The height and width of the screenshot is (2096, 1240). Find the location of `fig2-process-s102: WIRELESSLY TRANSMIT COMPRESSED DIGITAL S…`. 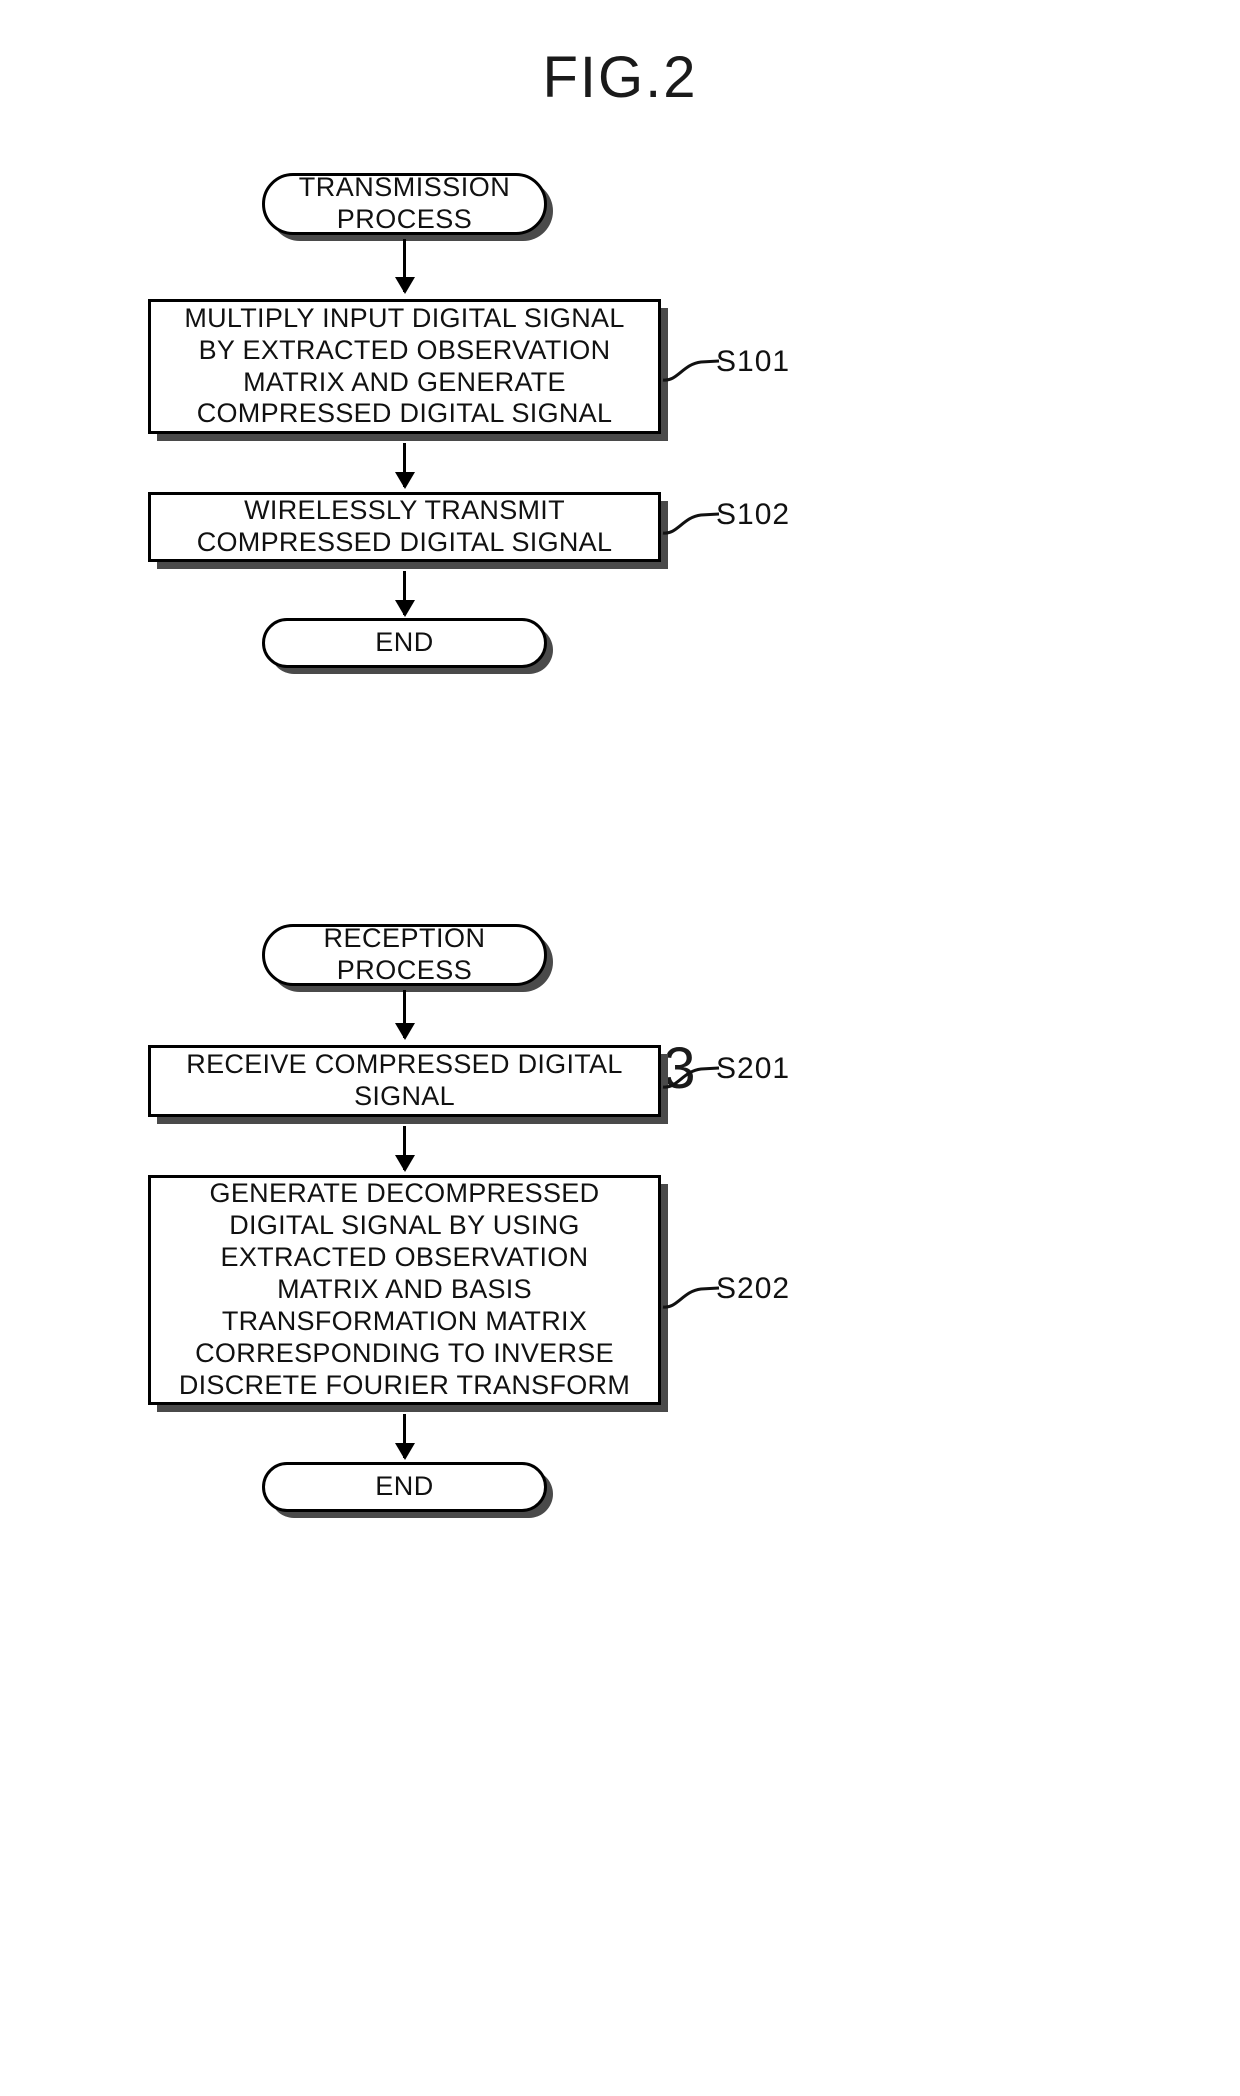

fig2-process-s102: WIRELESSLY TRANSMIT COMPRESSED DIGITAL S… is located at coordinates (404, 527).